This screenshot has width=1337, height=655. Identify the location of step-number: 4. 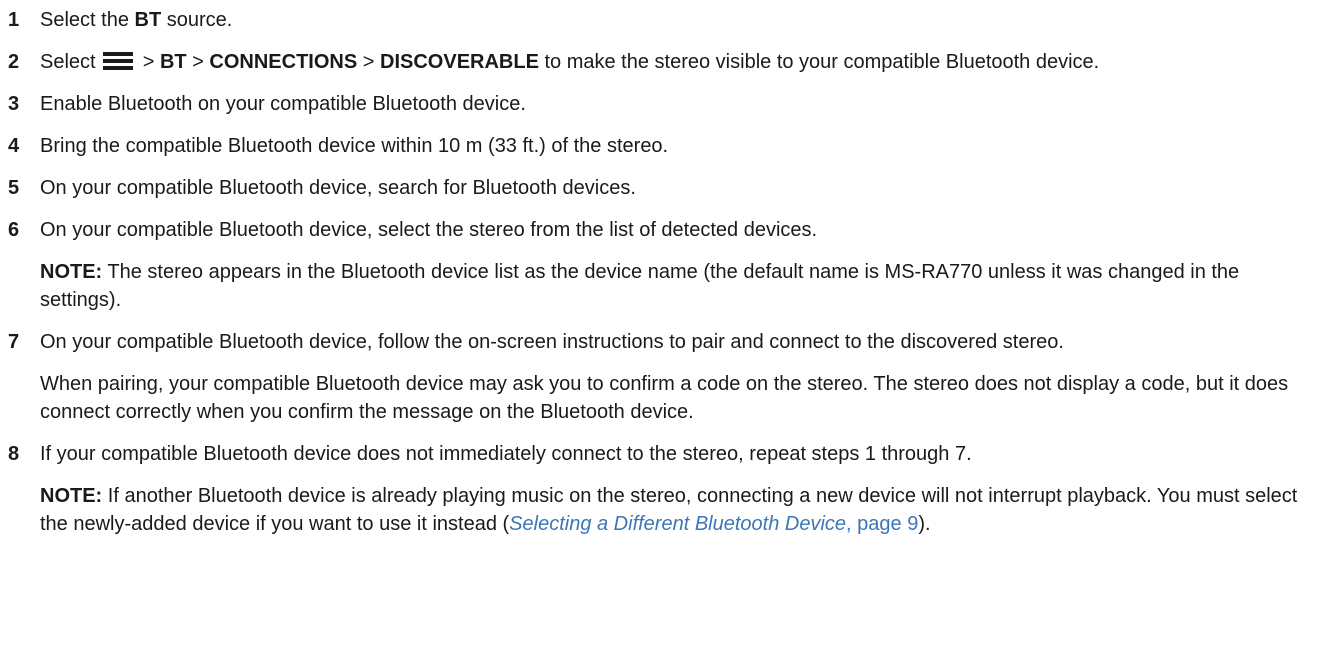
(14, 146).